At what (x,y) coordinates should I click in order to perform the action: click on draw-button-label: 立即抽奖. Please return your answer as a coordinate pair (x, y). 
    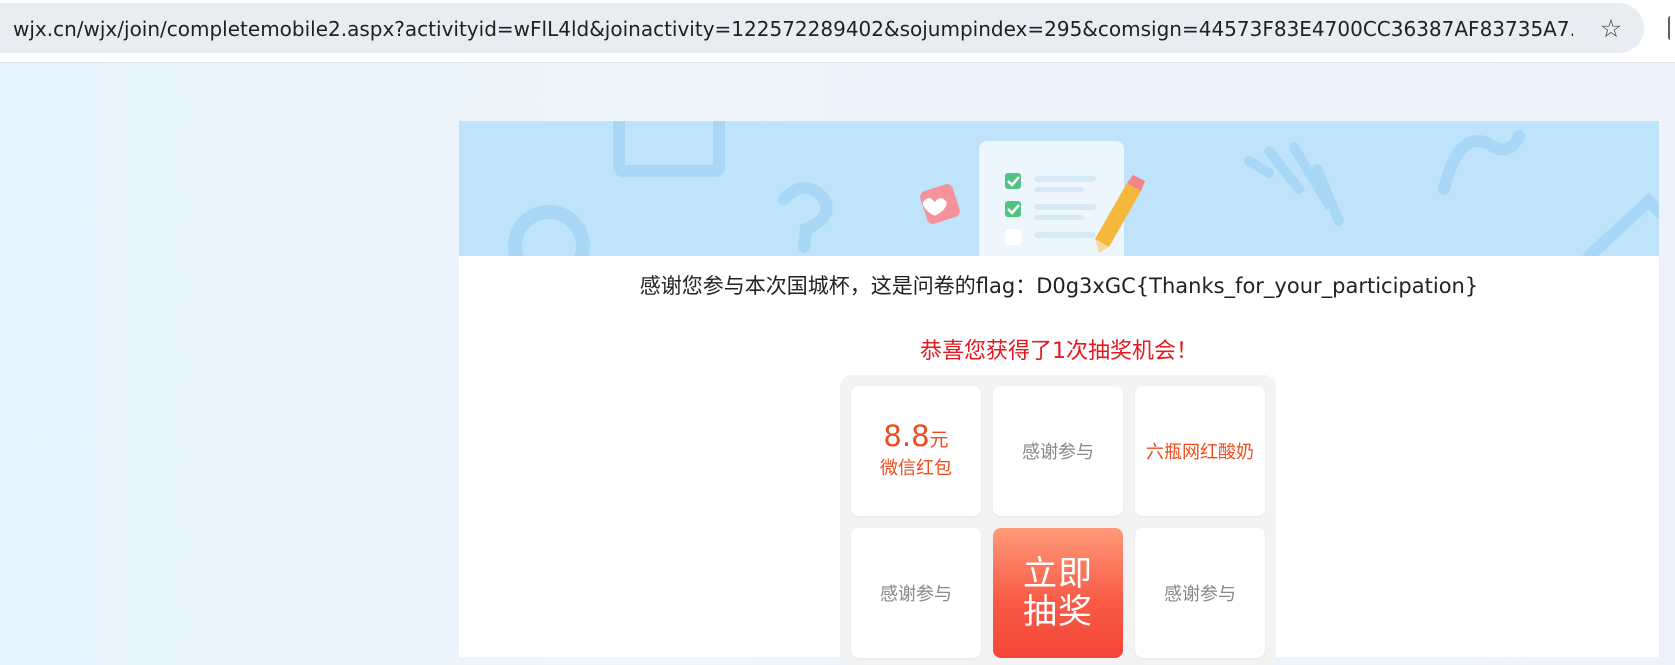
    Looking at the image, I should click on (1058, 593).